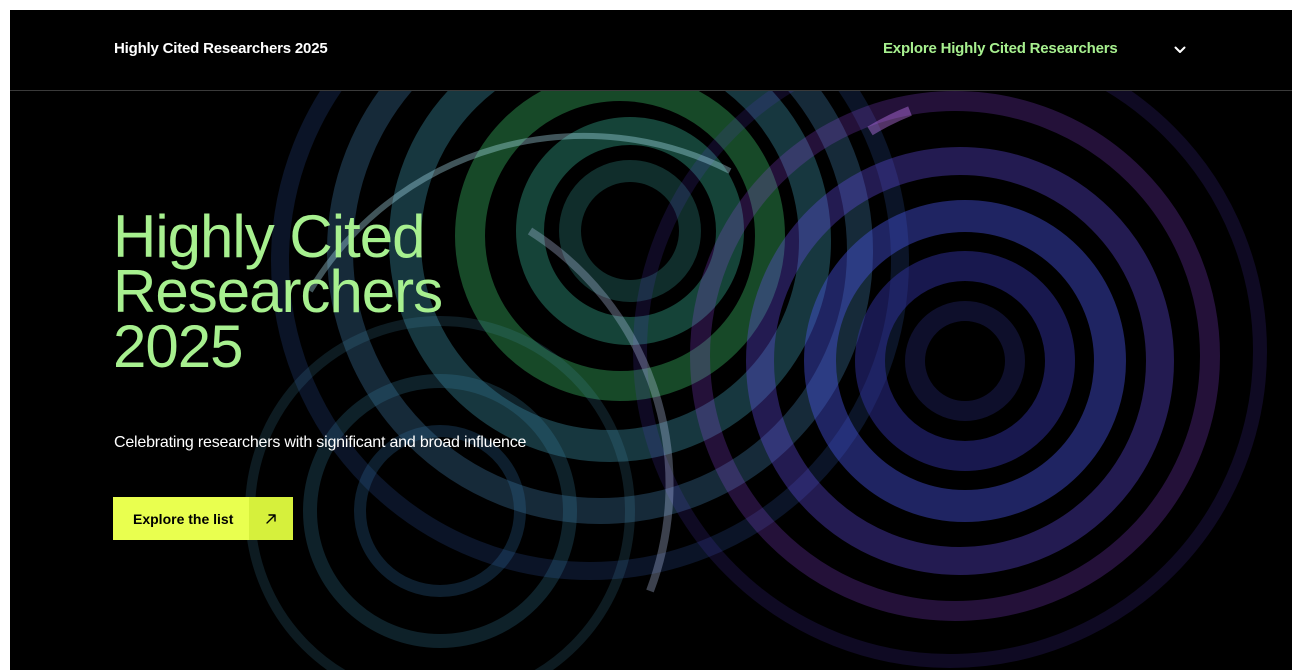 The height and width of the screenshot is (670, 1292). I want to click on nav-explore-link: Explore Highly Cited Researchers, so click(1000, 48).